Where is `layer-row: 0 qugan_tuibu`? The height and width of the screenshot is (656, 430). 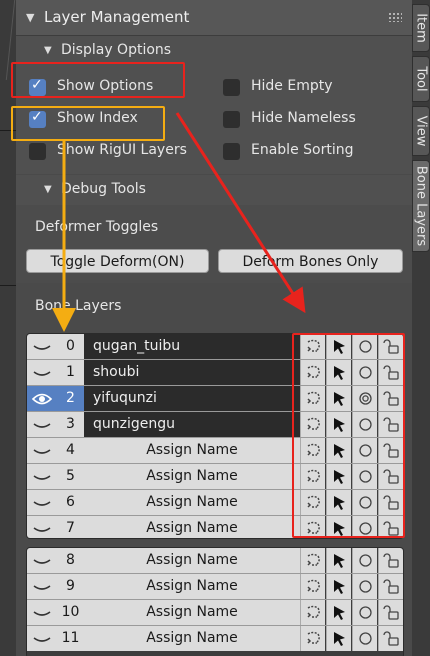 layer-row: 0 qugan_tuibu is located at coordinates (215, 347).